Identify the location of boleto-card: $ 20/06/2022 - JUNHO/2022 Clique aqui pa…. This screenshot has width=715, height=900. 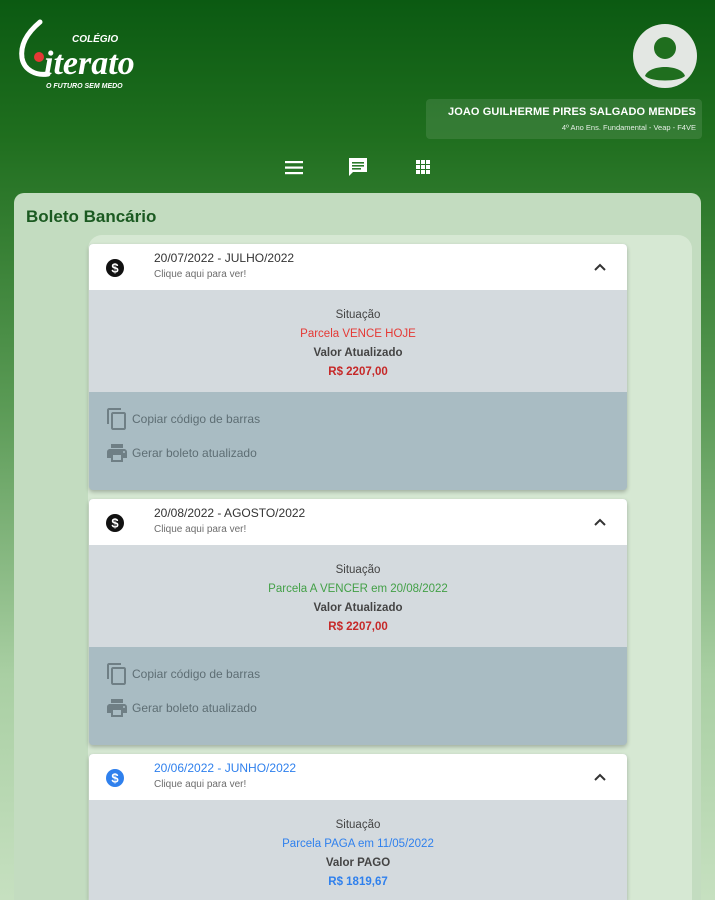
(358, 827).